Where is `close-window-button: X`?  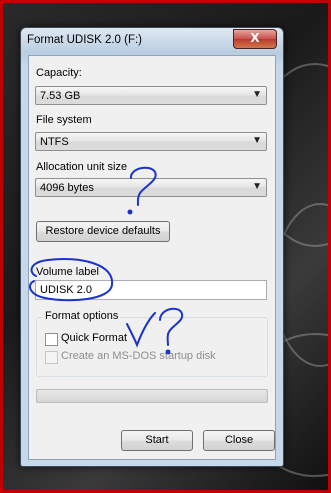 close-window-button: X is located at coordinates (255, 39).